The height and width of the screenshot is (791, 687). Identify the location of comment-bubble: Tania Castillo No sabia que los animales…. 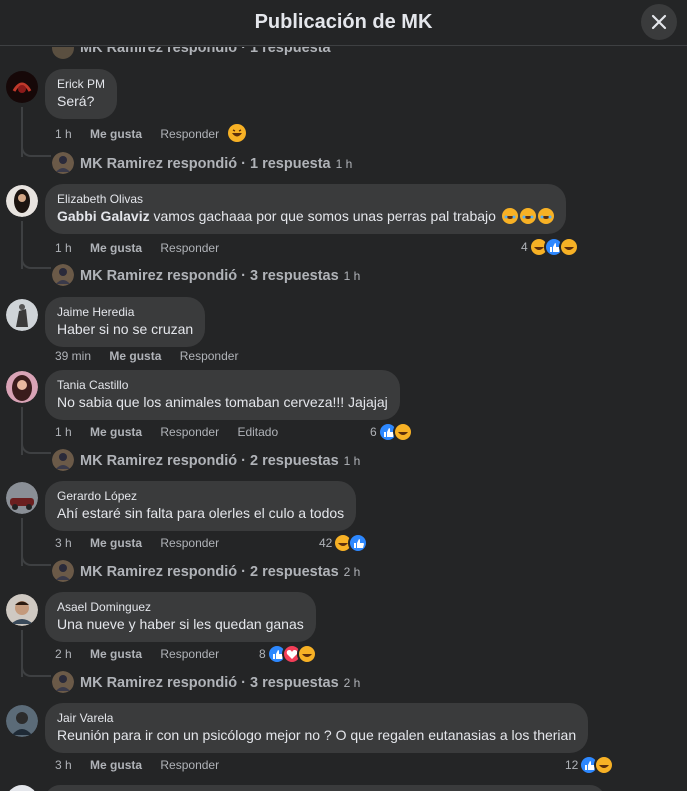
(222, 395).